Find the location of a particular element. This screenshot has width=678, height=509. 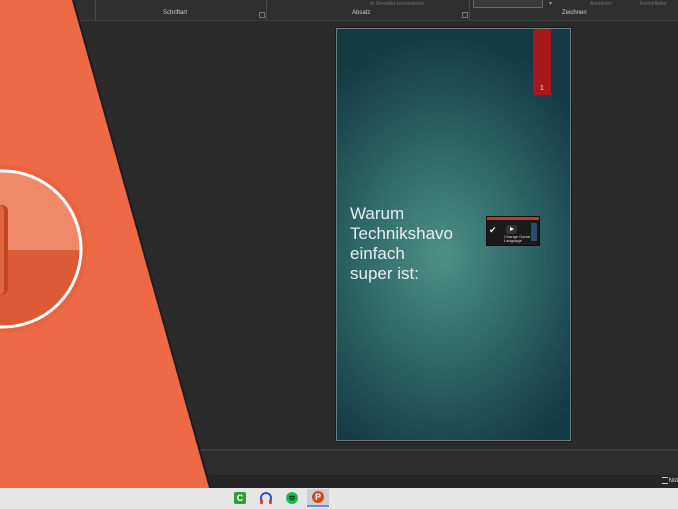

taskbar-spotify-button is located at coordinates (292, 498).